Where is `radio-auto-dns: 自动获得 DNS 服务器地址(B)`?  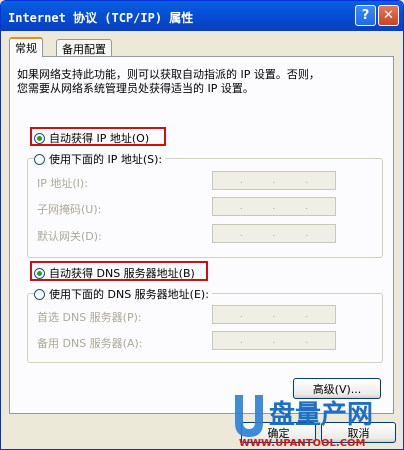
radio-auto-dns: 自动获得 DNS 服务器地址(B) is located at coordinates (114, 273).